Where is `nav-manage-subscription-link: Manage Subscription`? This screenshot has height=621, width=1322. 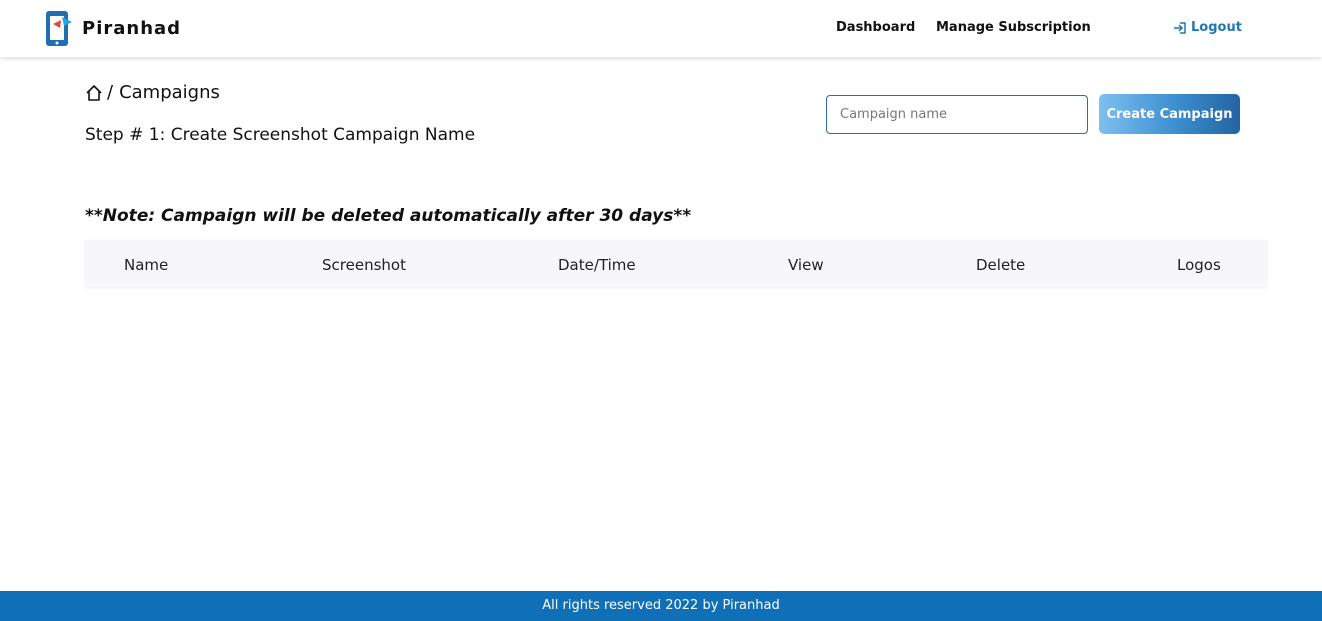 nav-manage-subscription-link: Manage Subscription is located at coordinates (1013, 27).